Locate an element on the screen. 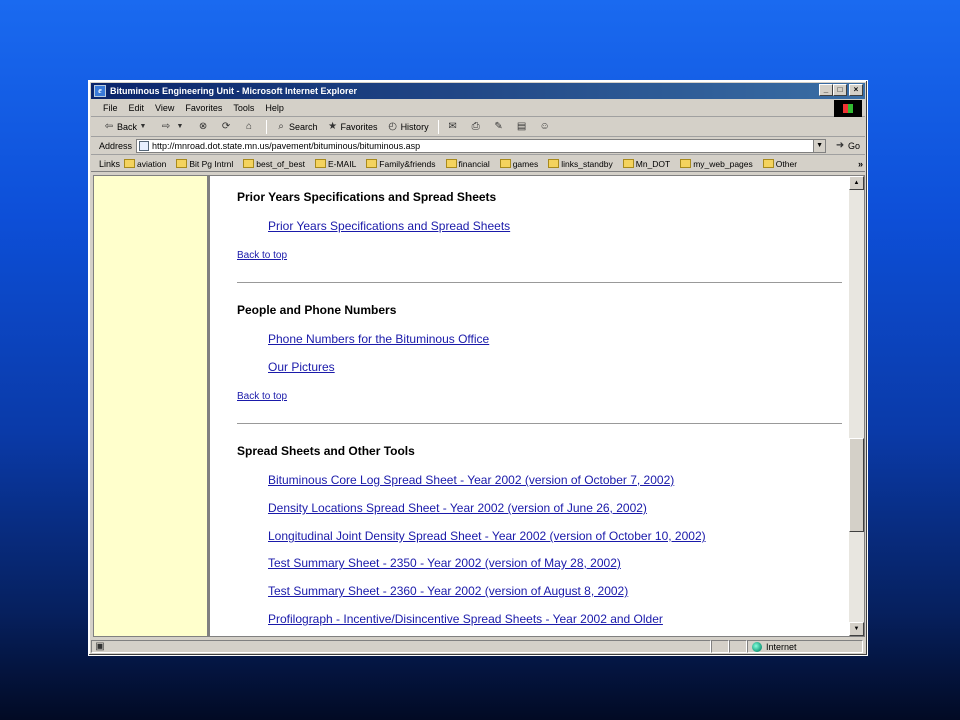  stop-icon: ⊗ is located at coordinates (203, 126).